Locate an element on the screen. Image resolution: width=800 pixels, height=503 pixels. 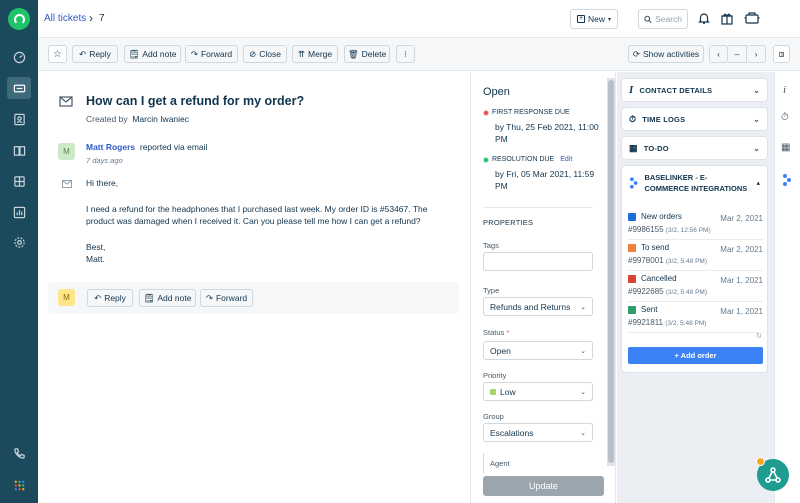
star-icon: ☆ is located at coordinates (57, 54).